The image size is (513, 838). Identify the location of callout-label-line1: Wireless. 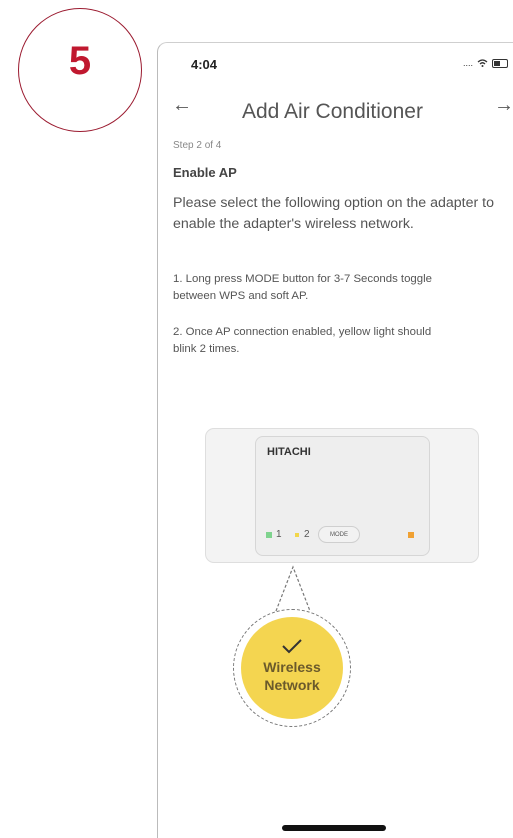
(292, 667).